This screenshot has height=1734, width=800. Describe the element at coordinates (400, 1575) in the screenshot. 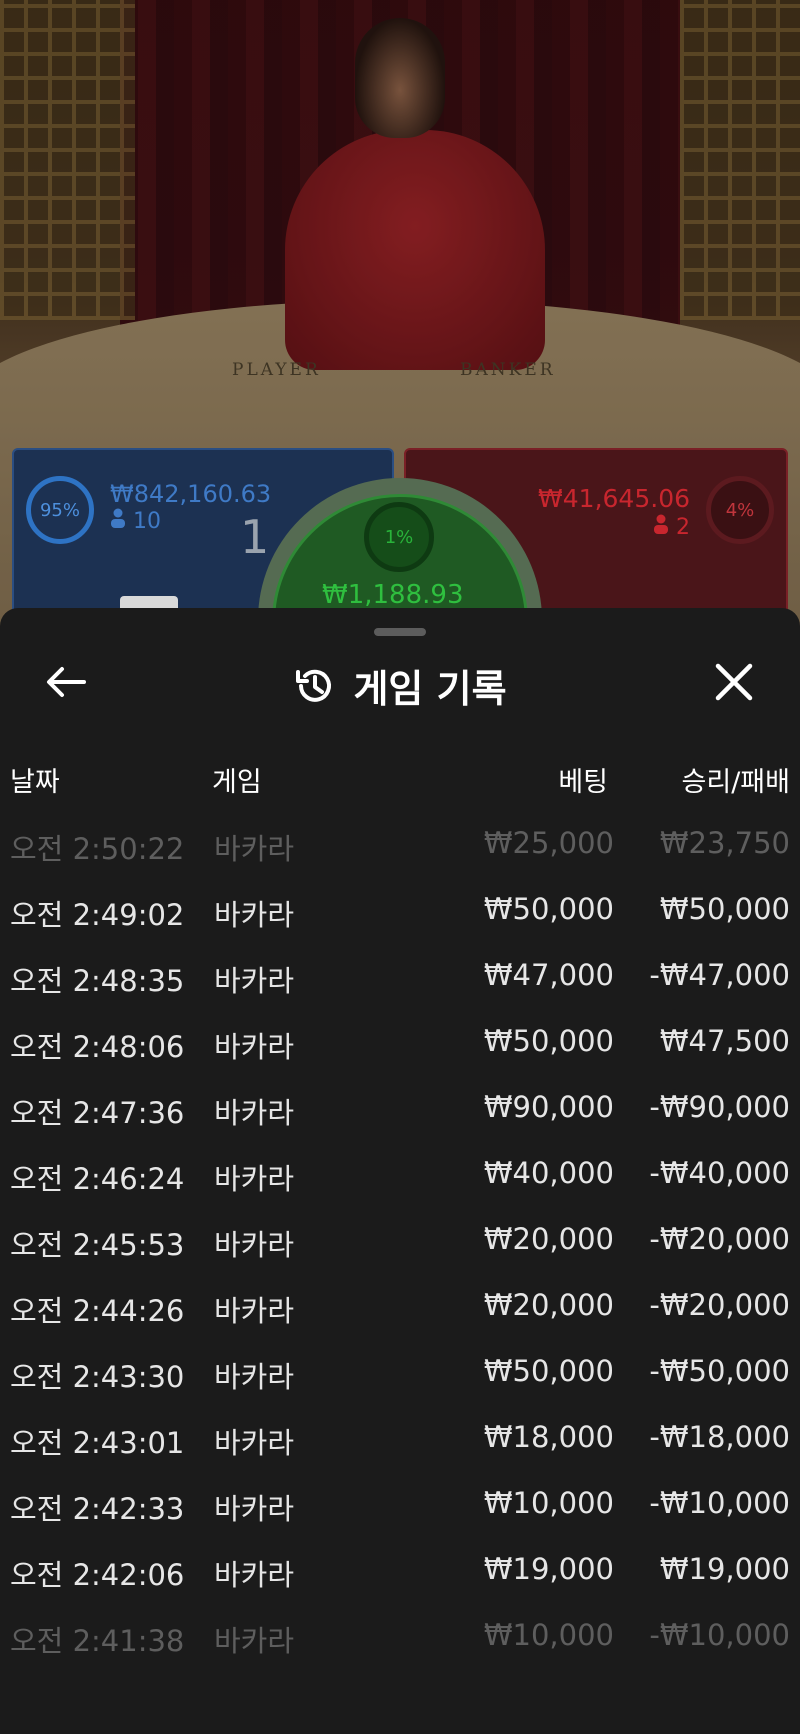

I see `table-row: 오전 2:42:06 바카라 ₩19,000 ₩19,000` at that location.